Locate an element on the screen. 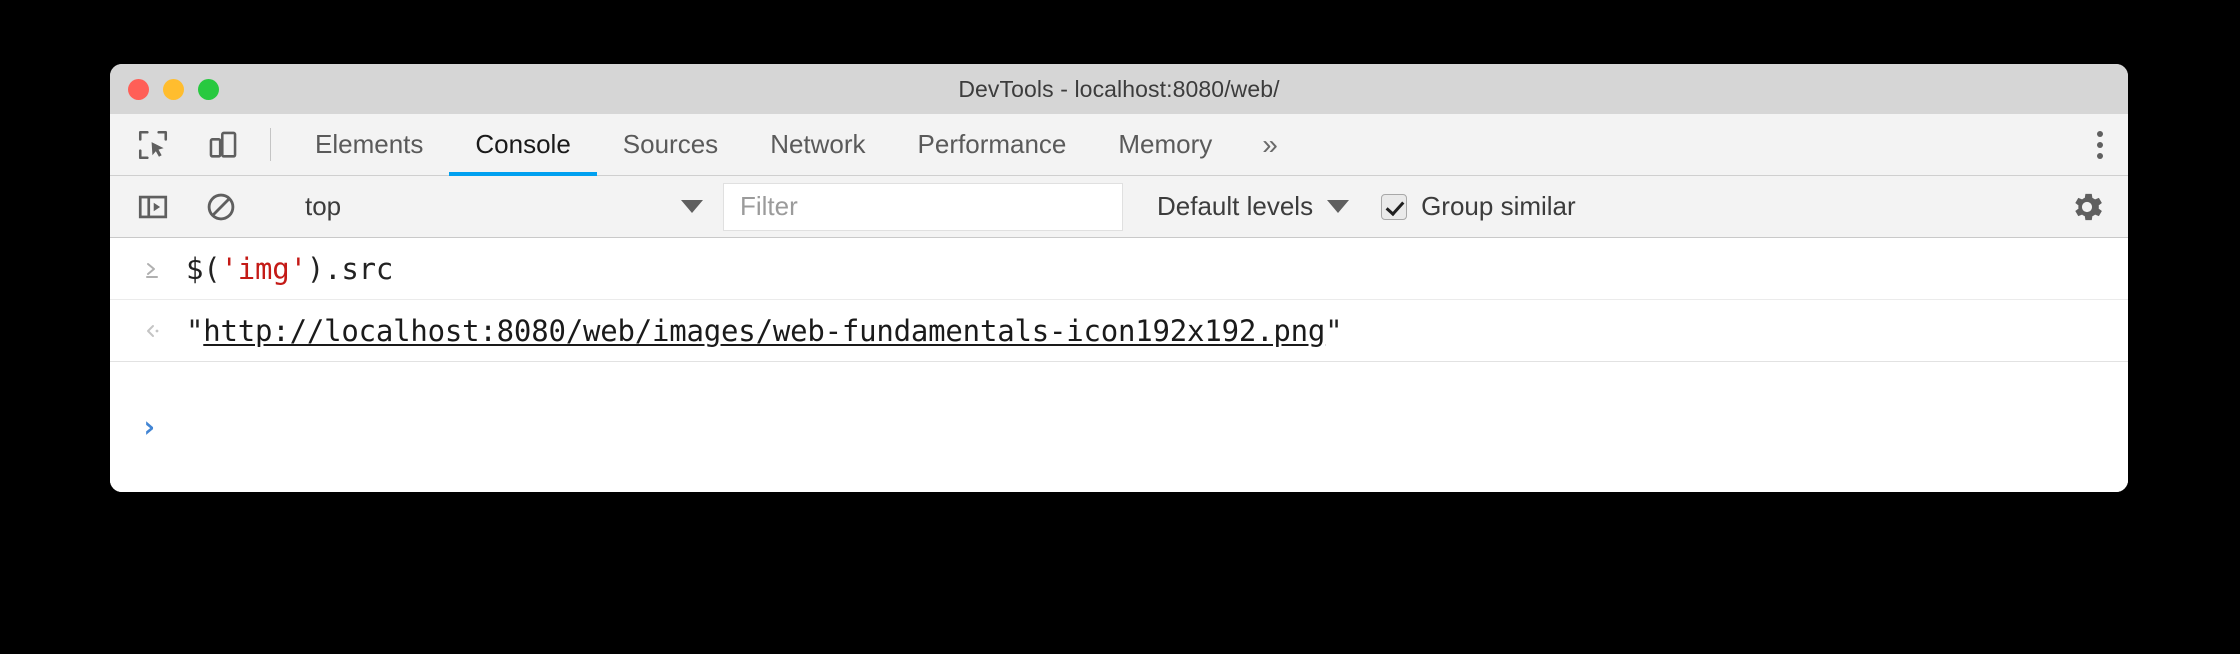 This screenshot has height=654, width=2240. tab-console: Console is located at coordinates (523, 145).